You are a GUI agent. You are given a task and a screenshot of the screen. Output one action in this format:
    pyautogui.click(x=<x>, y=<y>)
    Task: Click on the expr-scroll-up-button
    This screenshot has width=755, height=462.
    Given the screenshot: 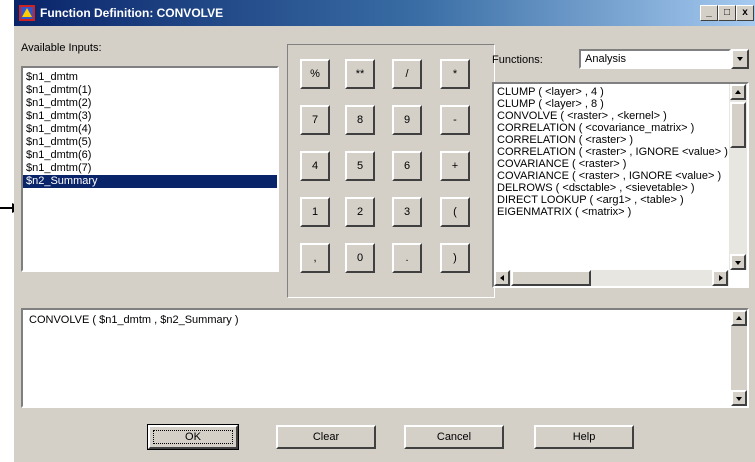 What is the action you would take?
    pyautogui.click(x=739, y=318)
    